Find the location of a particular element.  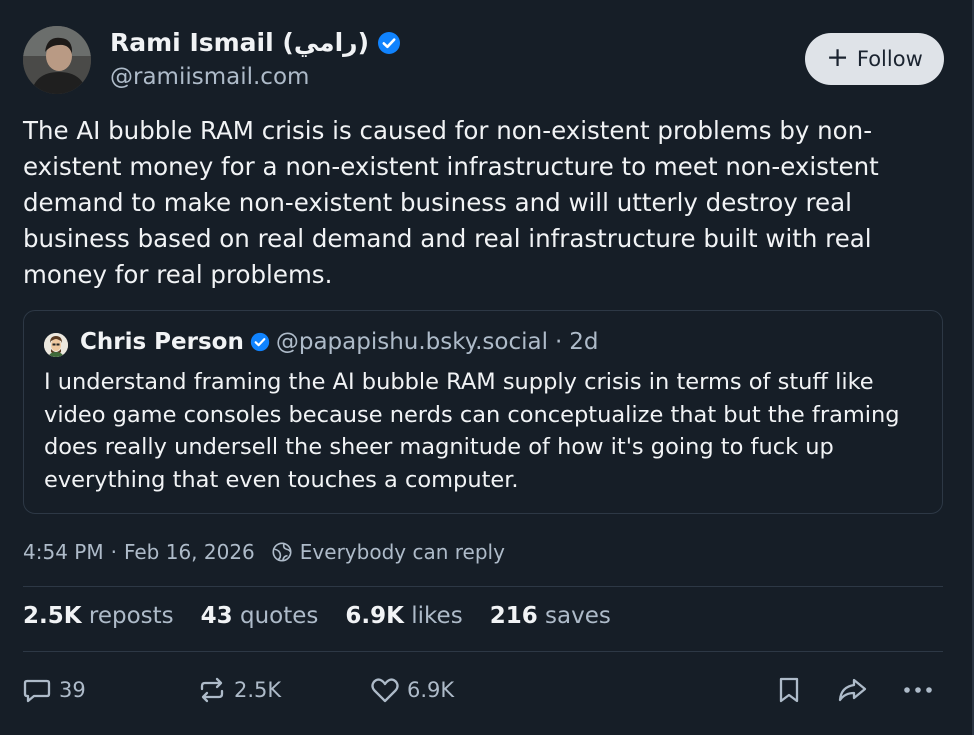

reply-count: 39 is located at coordinates (72, 690).